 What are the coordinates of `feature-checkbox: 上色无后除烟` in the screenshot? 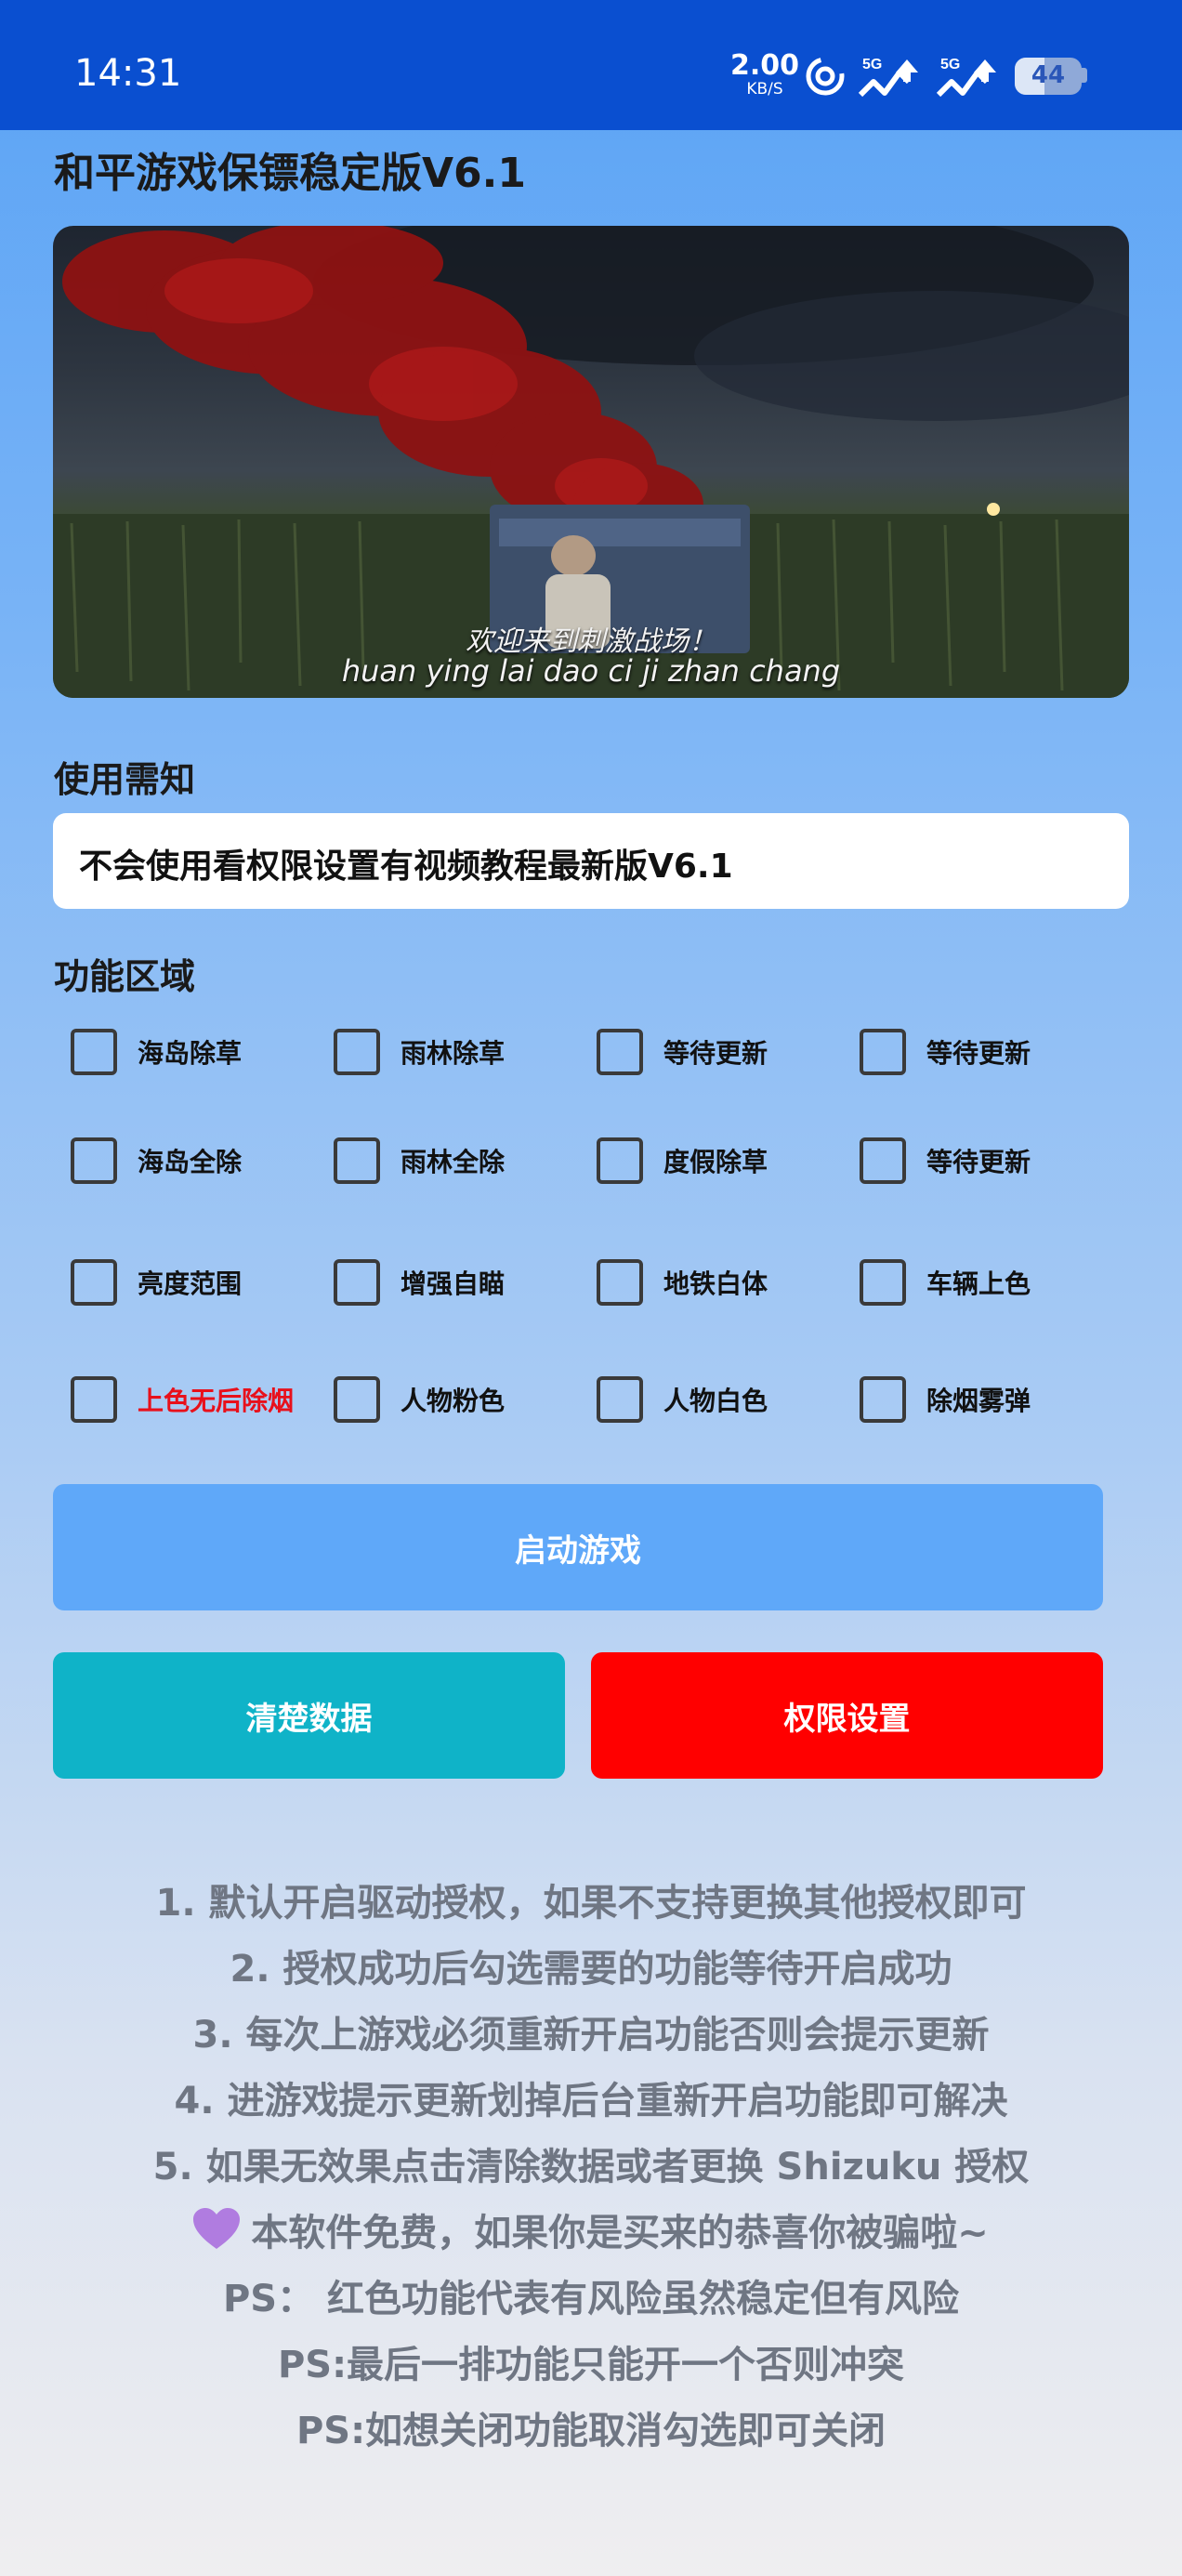 It's located at (182, 1399).